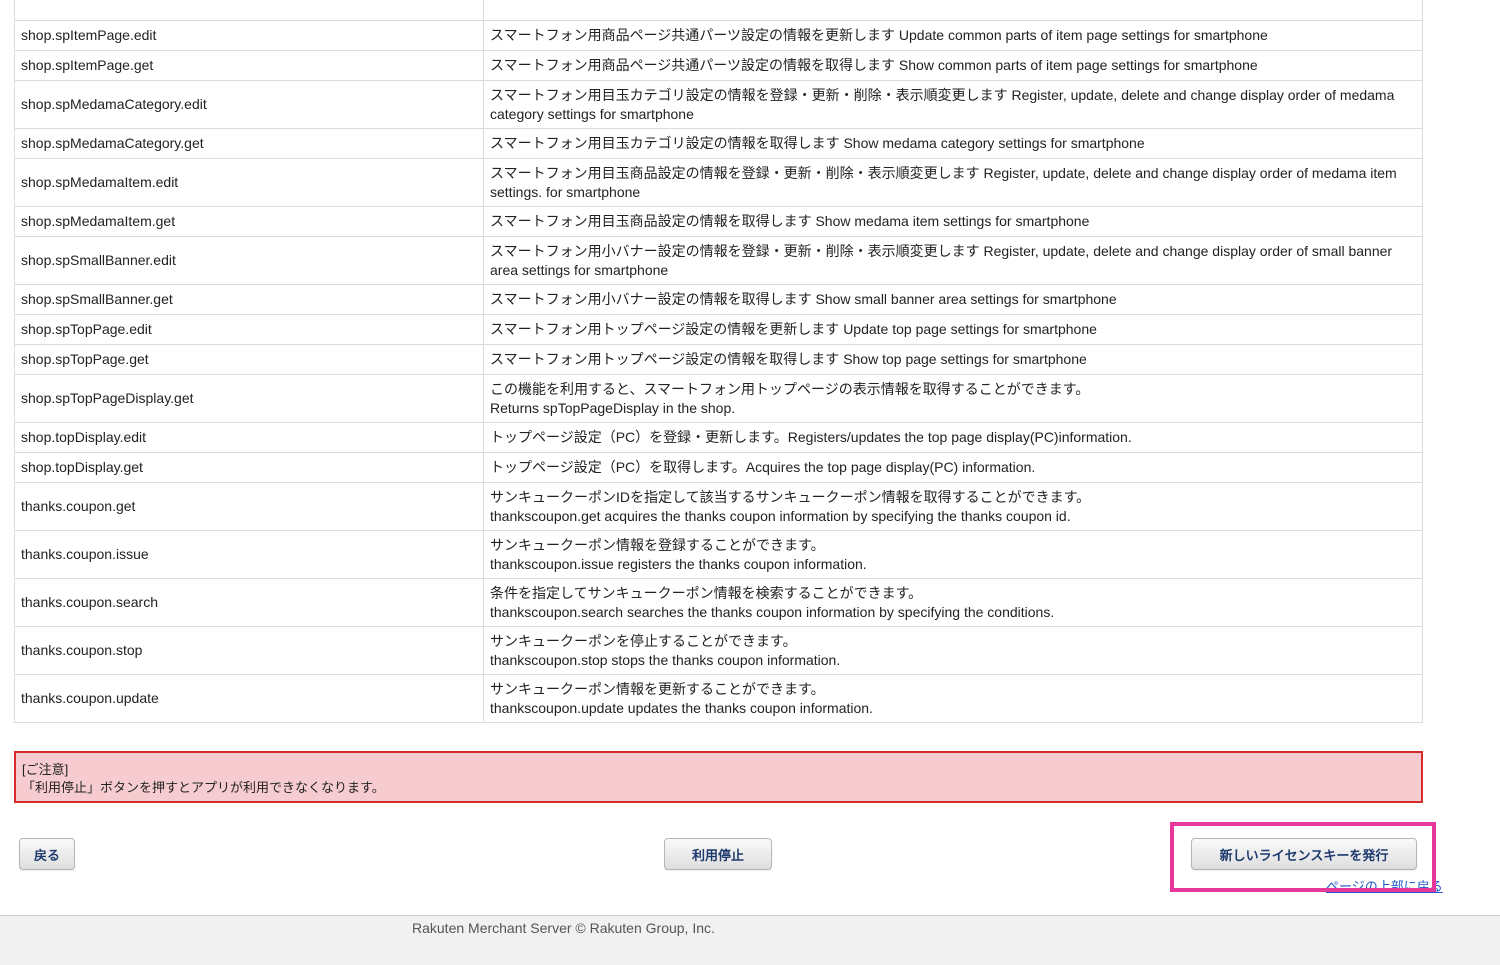 This screenshot has height=965, width=1500. I want to click on api-name-cell: shop.spTopPage.edit, so click(249, 329).